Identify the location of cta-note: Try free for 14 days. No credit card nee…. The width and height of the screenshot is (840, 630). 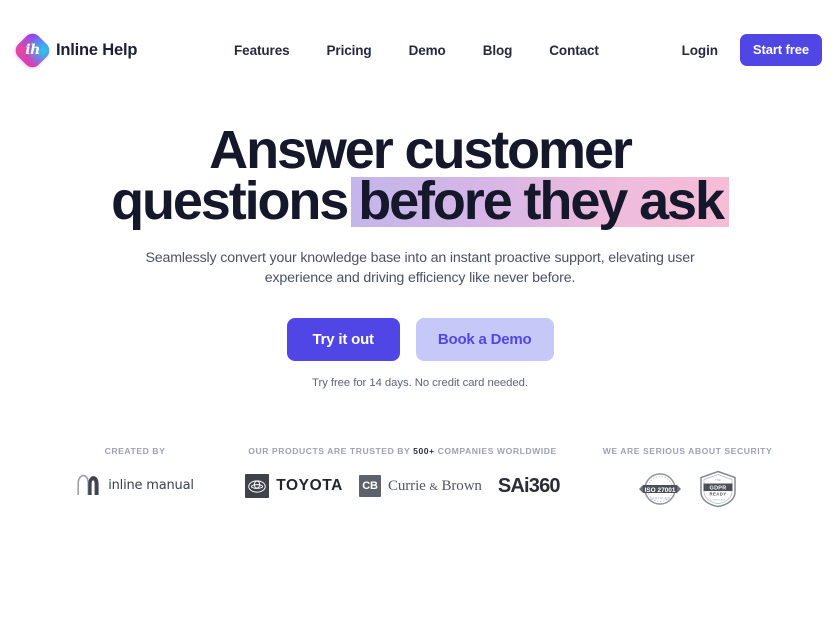
(420, 383).